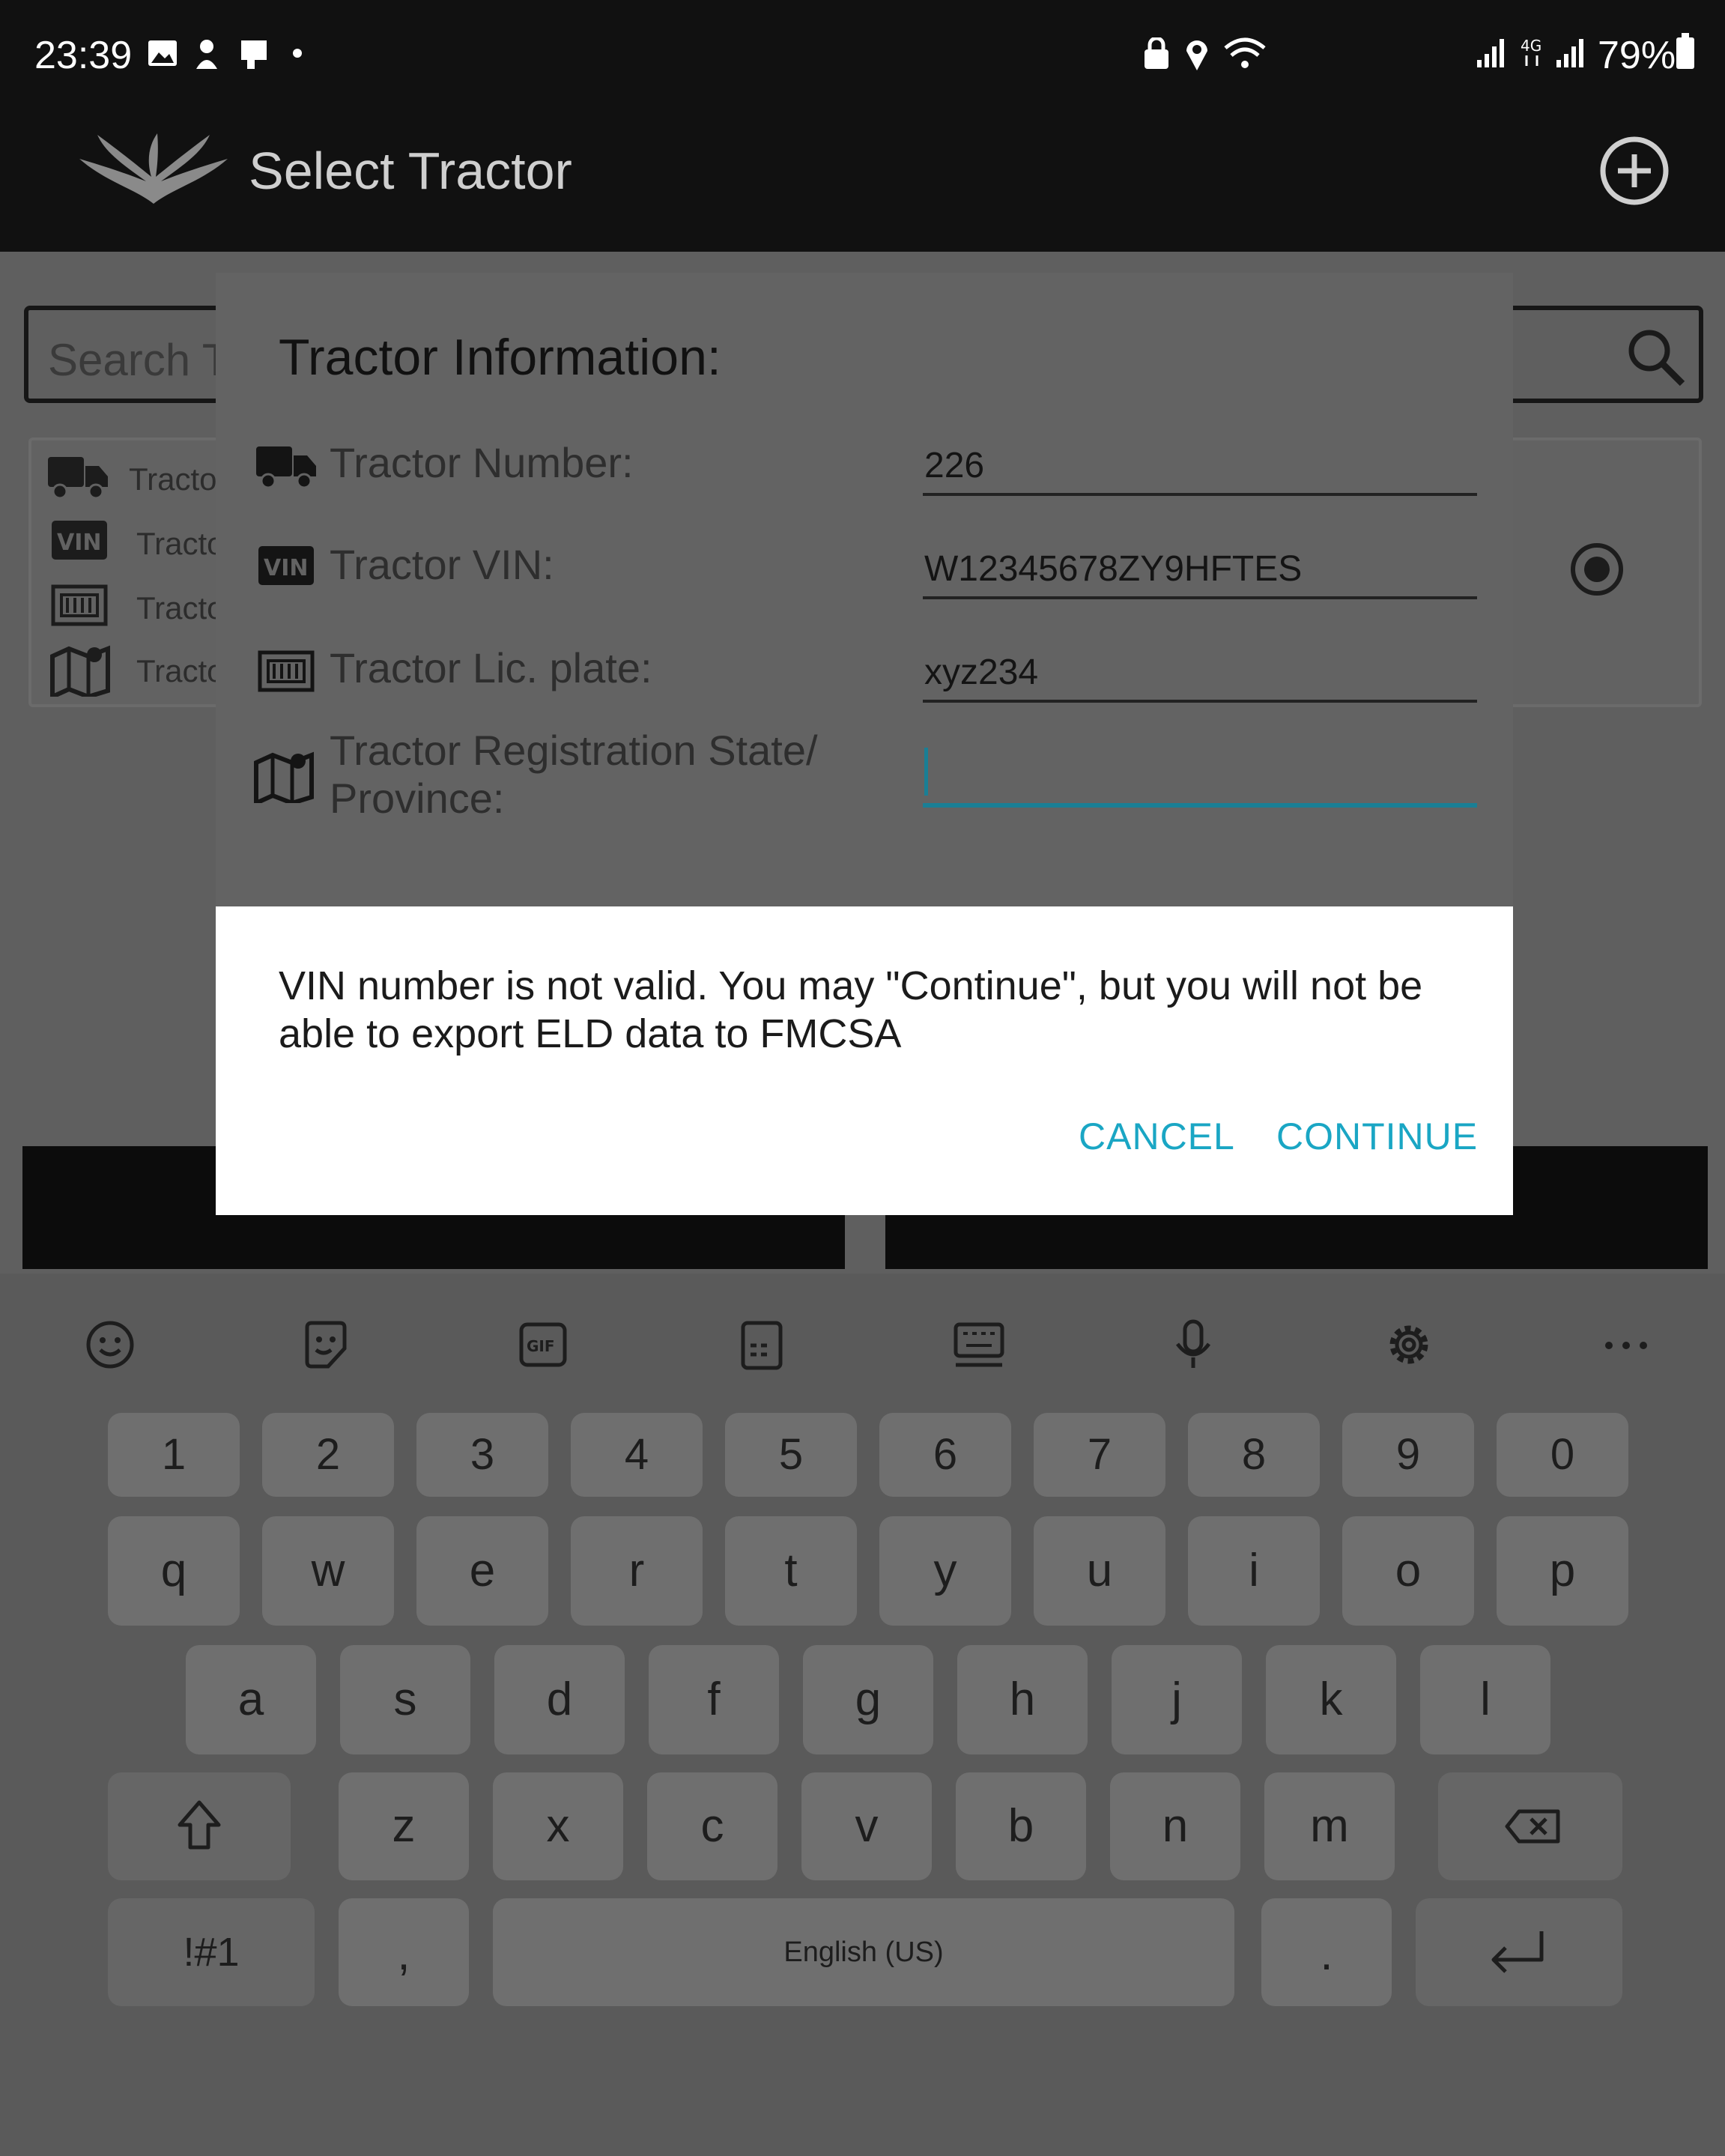 This screenshot has width=1725, height=2156. Describe the element at coordinates (417, 798) in the screenshot. I see `tractor-state-label-line2: Province:` at that location.